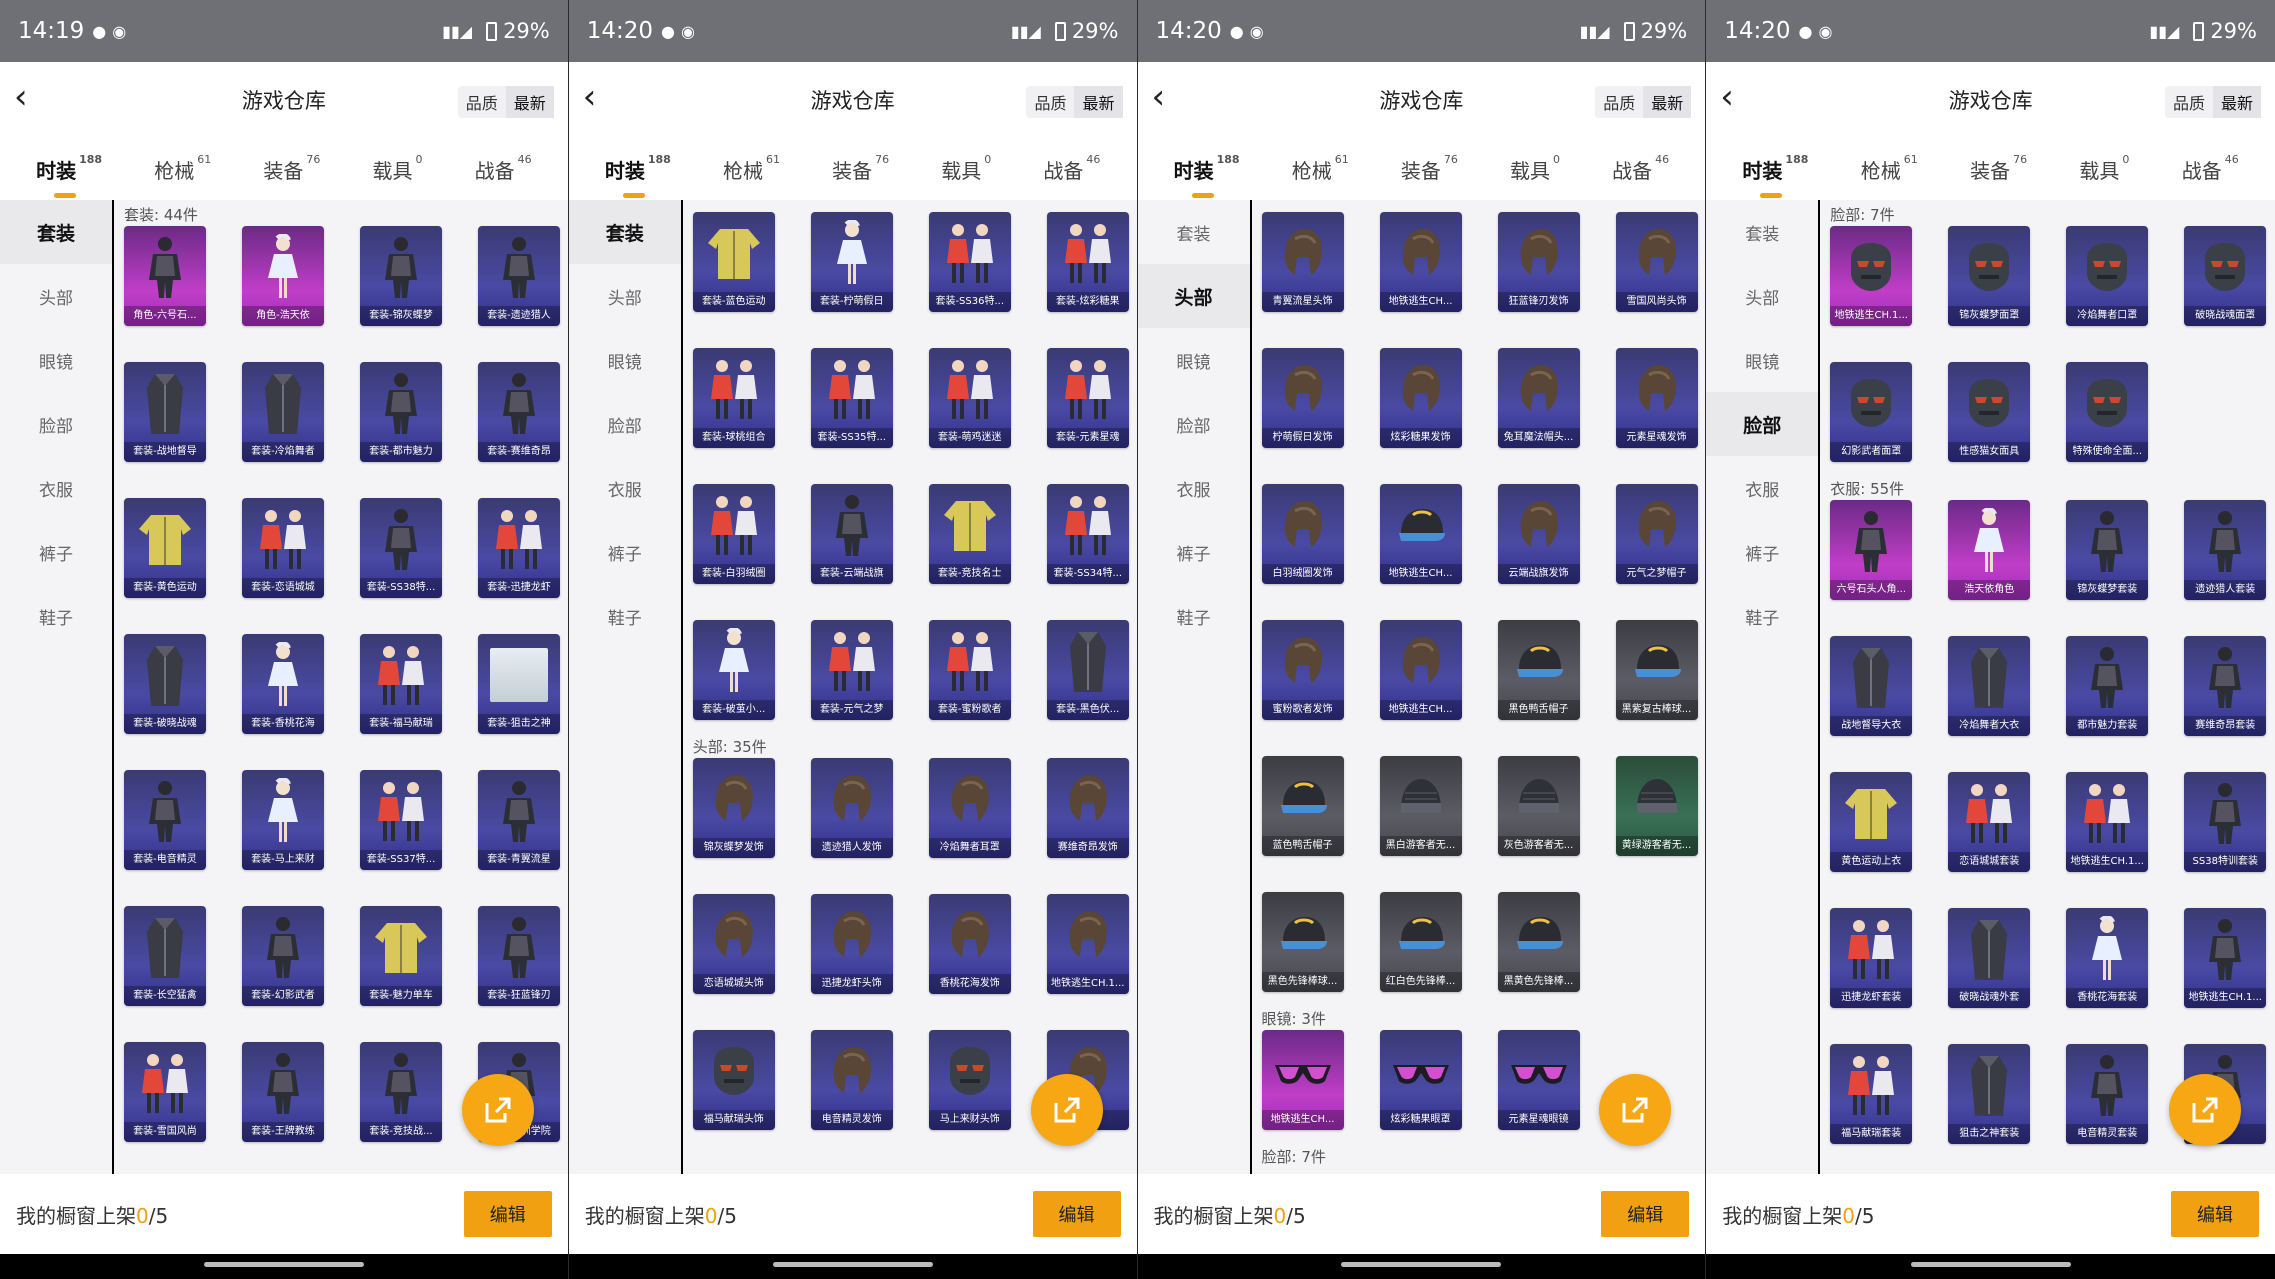  I want to click on item-card: 套装-狙击之神, so click(519, 684).